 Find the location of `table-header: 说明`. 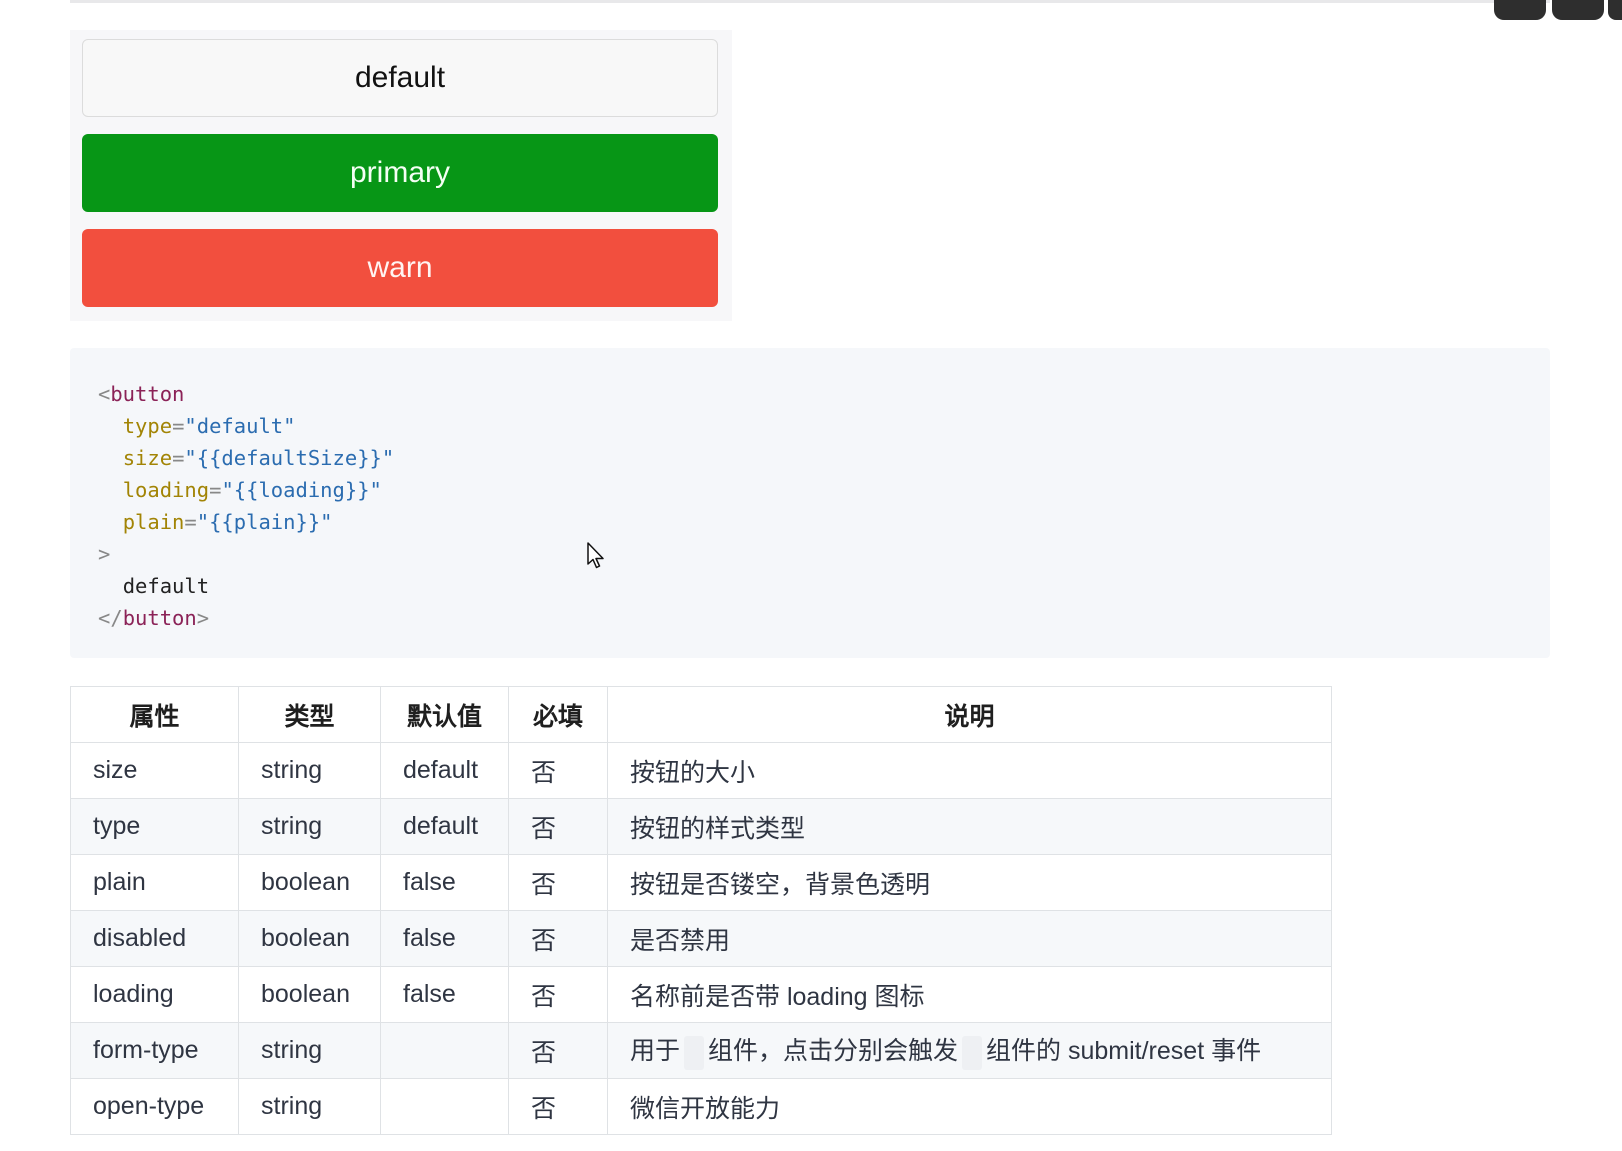

table-header: 说明 is located at coordinates (969, 714).